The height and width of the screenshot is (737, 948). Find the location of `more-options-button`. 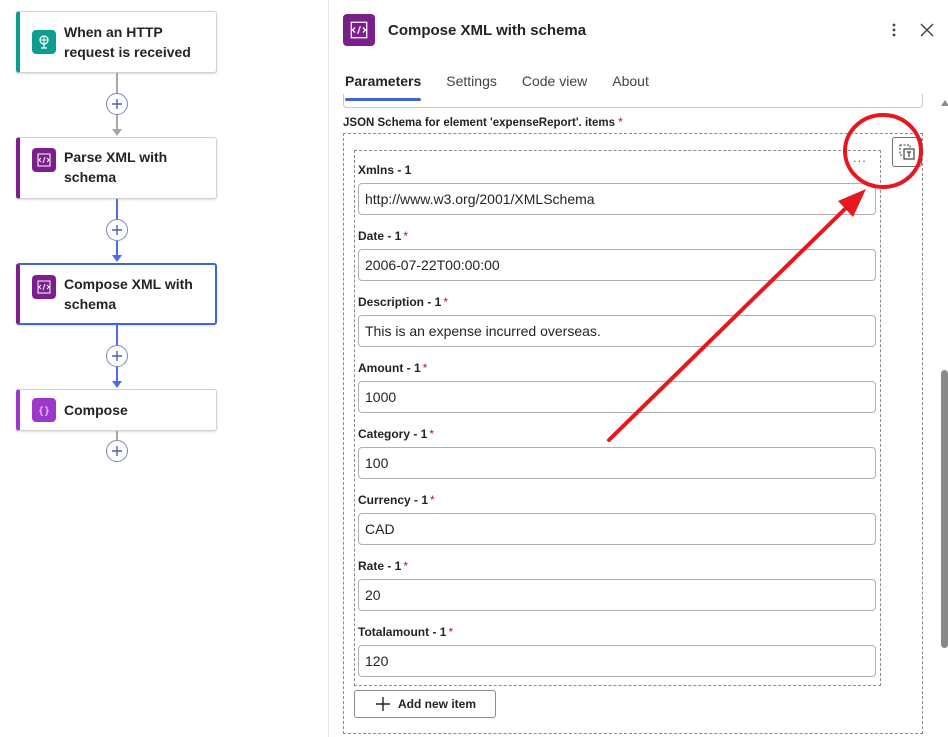

more-options-button is located at coordinates (894, 30).